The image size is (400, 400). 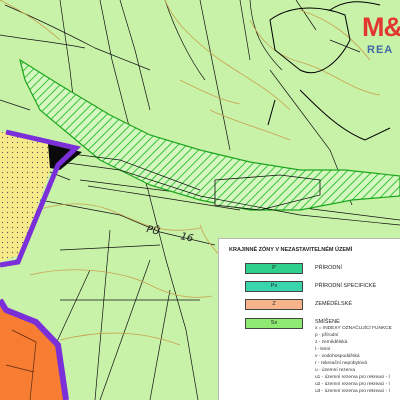 What do you see at coordinates (380, 50) in the screenshot?
I see `logo-text: REA` at bounding box center [380, 50].